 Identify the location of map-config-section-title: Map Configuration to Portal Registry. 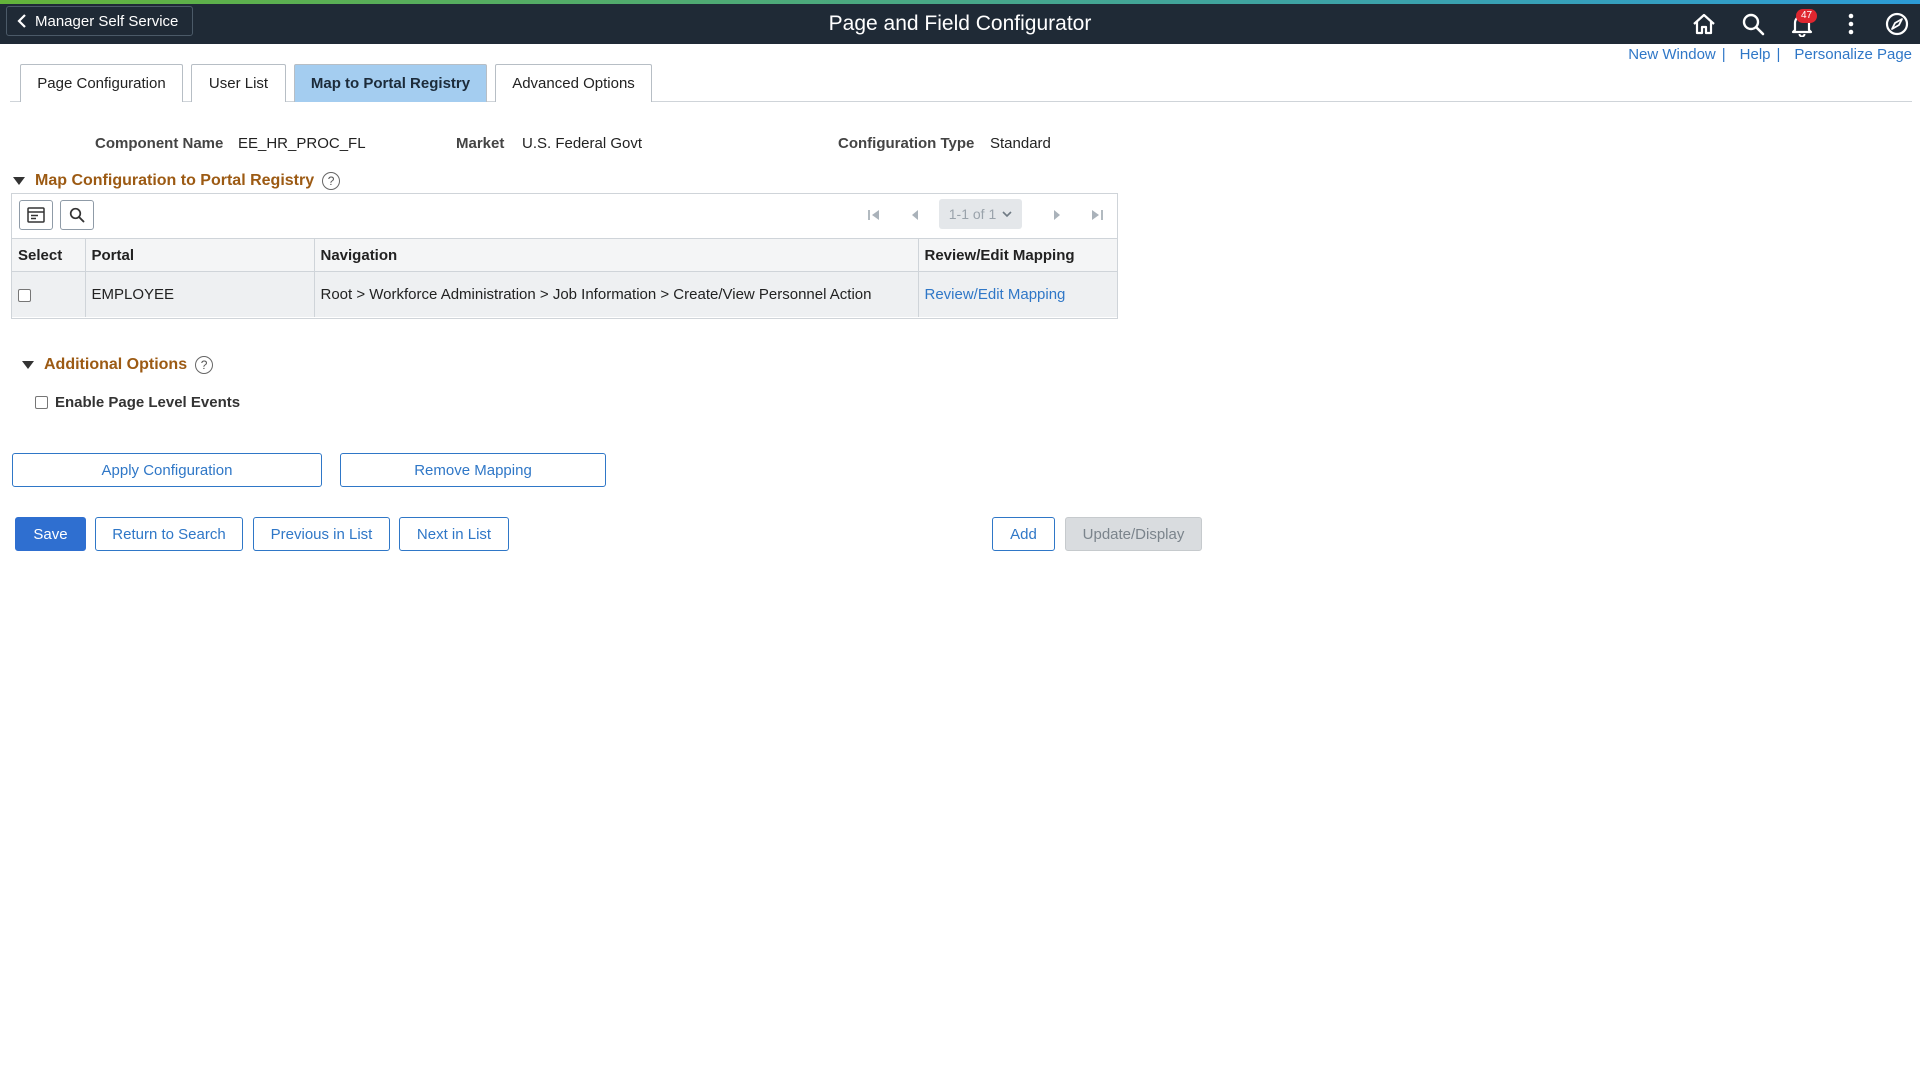
(175, 180).